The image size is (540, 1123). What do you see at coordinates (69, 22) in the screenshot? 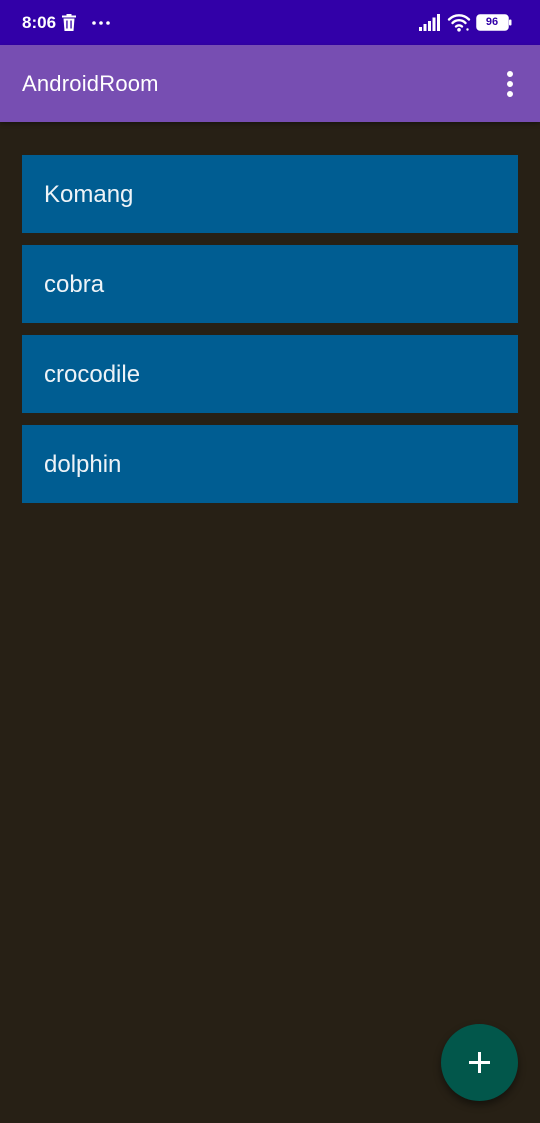
I see `trash-icon` at bounding box center [69, 22].